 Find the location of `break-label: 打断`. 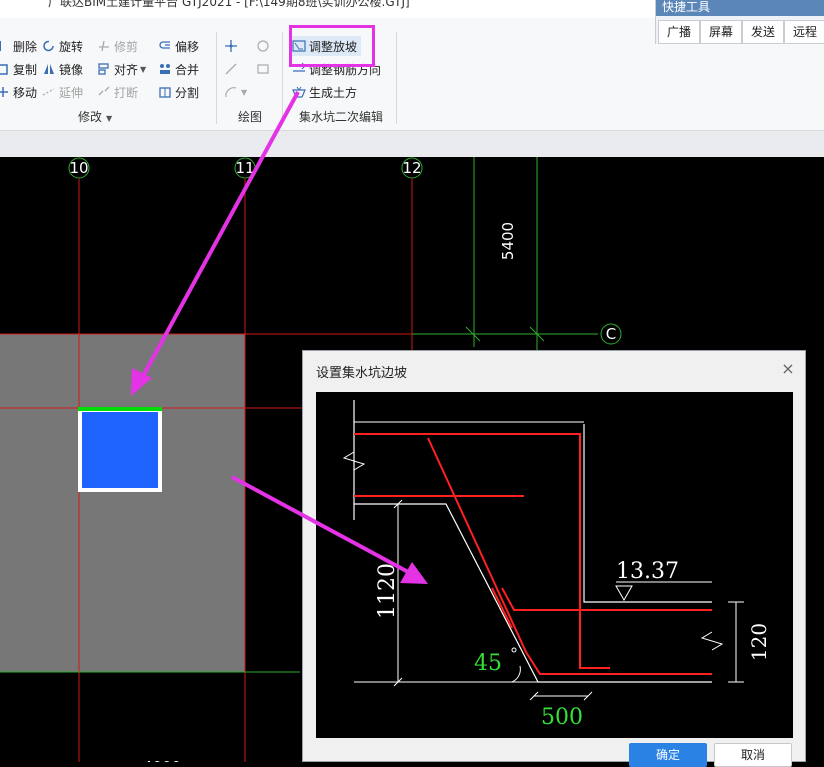

break-label: 打断 is located at coordinates (126, 92).